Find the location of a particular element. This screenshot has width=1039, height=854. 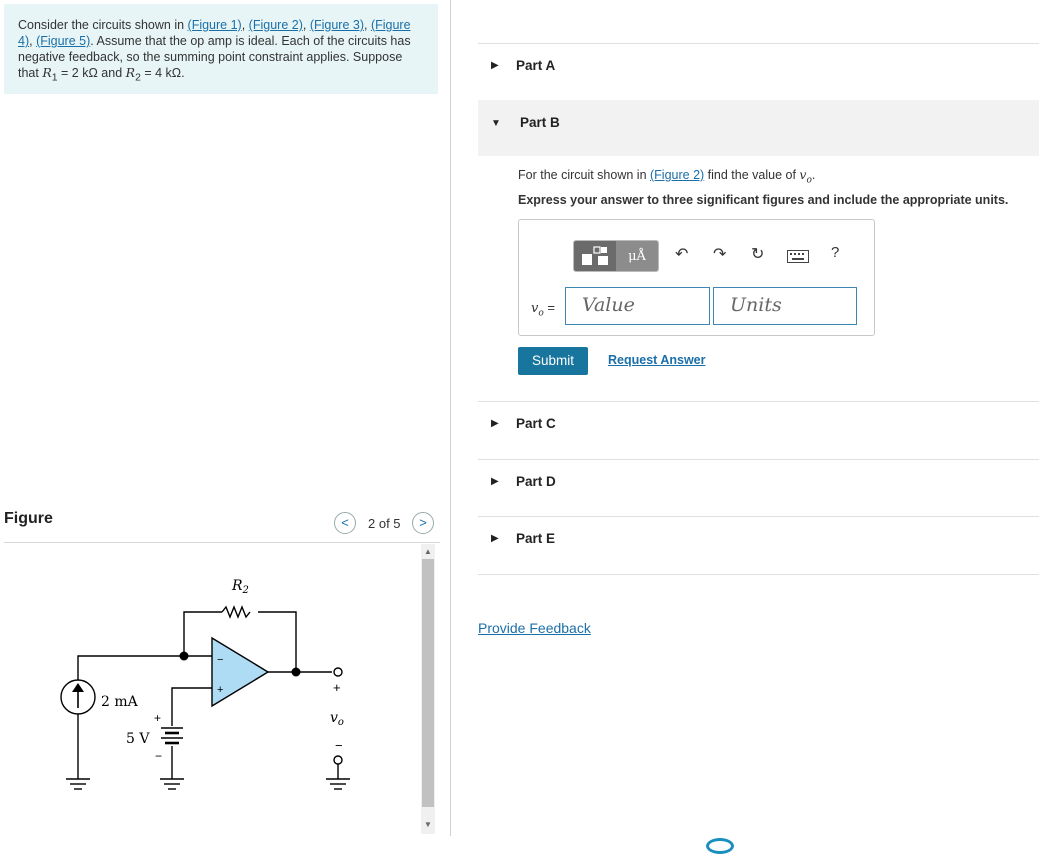

r1-value: = 2 kΩ and is located at coordinates (91, 73).